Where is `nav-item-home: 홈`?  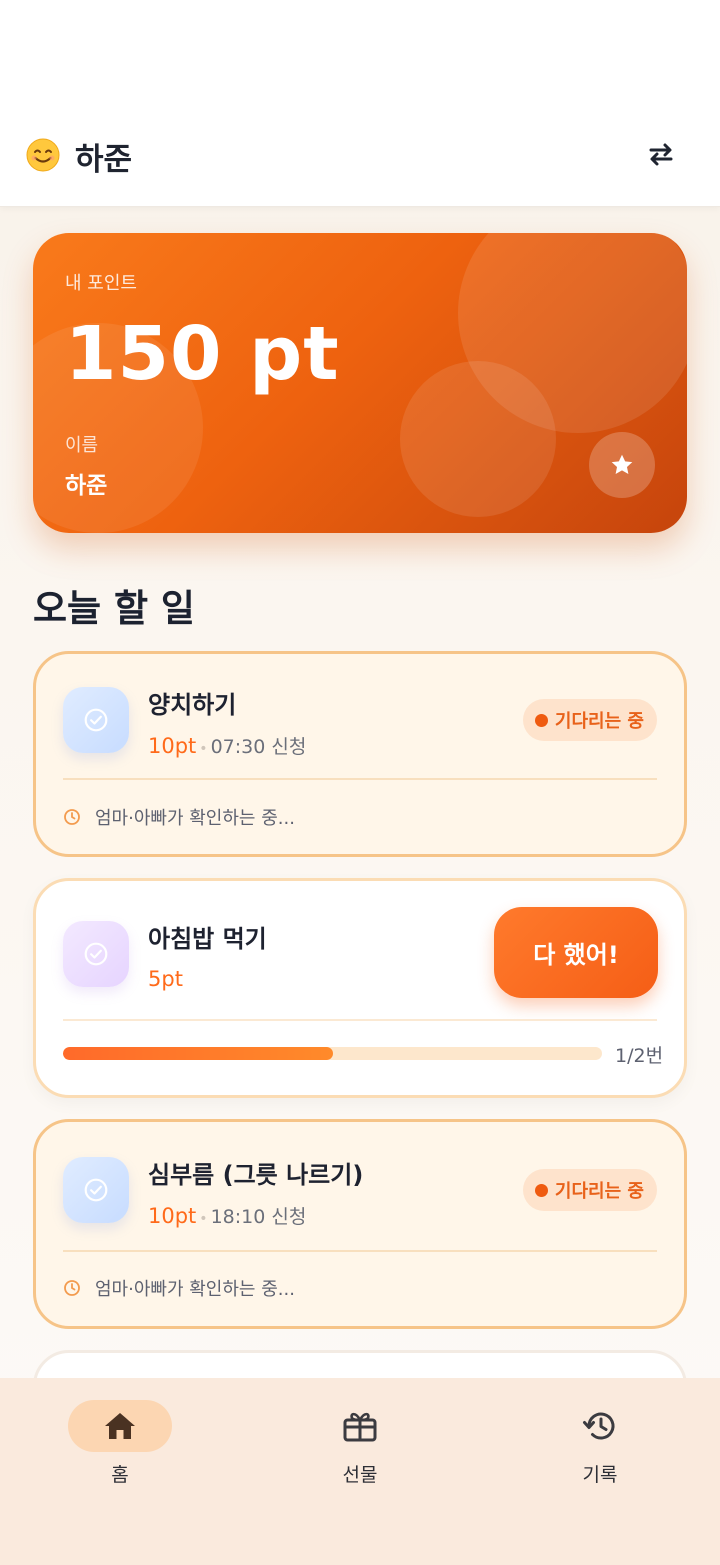 nav-item-home: 홈 is located at coordinates (120, 1443).